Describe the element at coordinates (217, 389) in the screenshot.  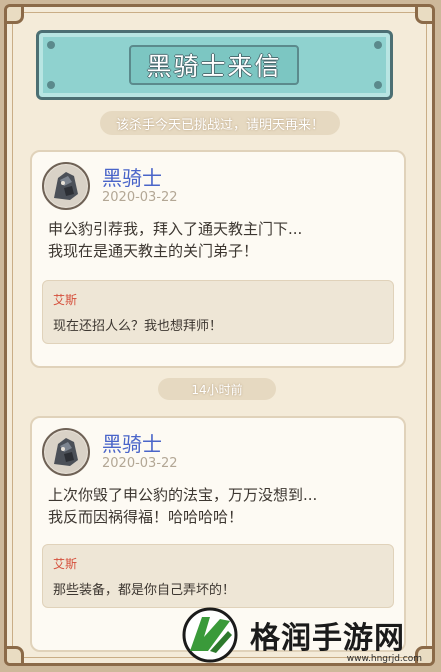
I see `time-divider: 14小时前` at that location.